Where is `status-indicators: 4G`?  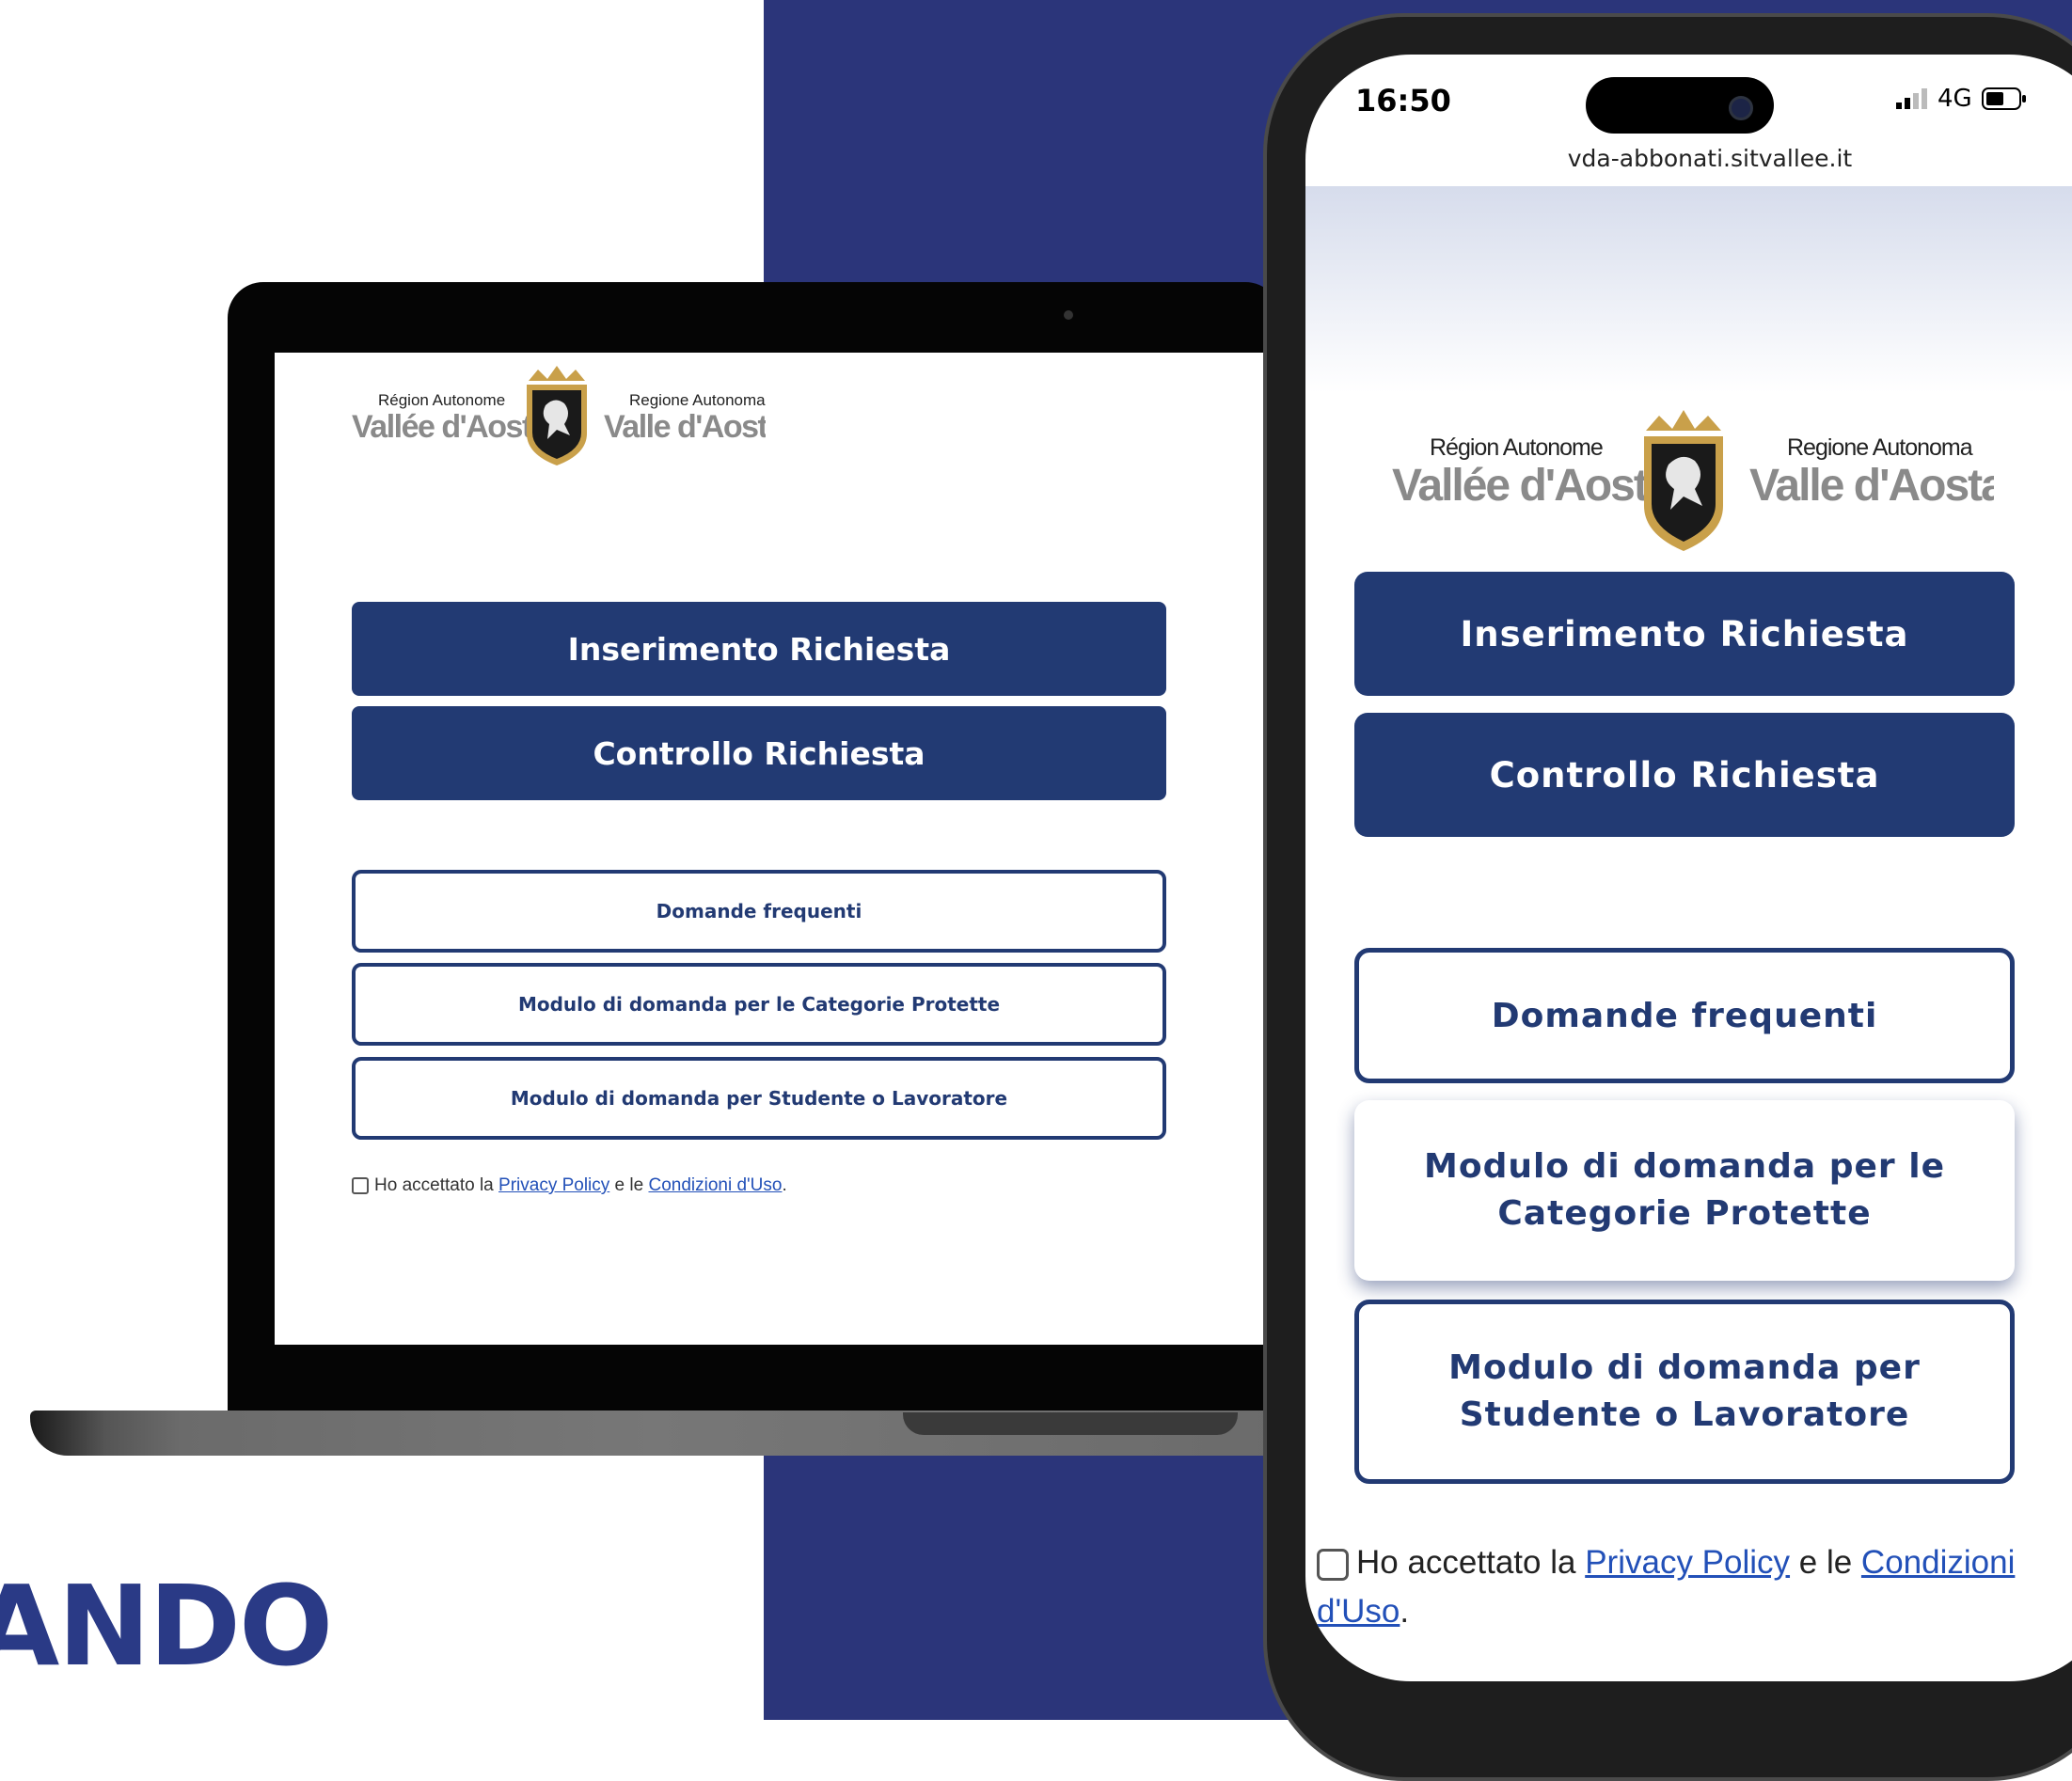
status-indicators: 4G is located at coordinates (1961, 99).